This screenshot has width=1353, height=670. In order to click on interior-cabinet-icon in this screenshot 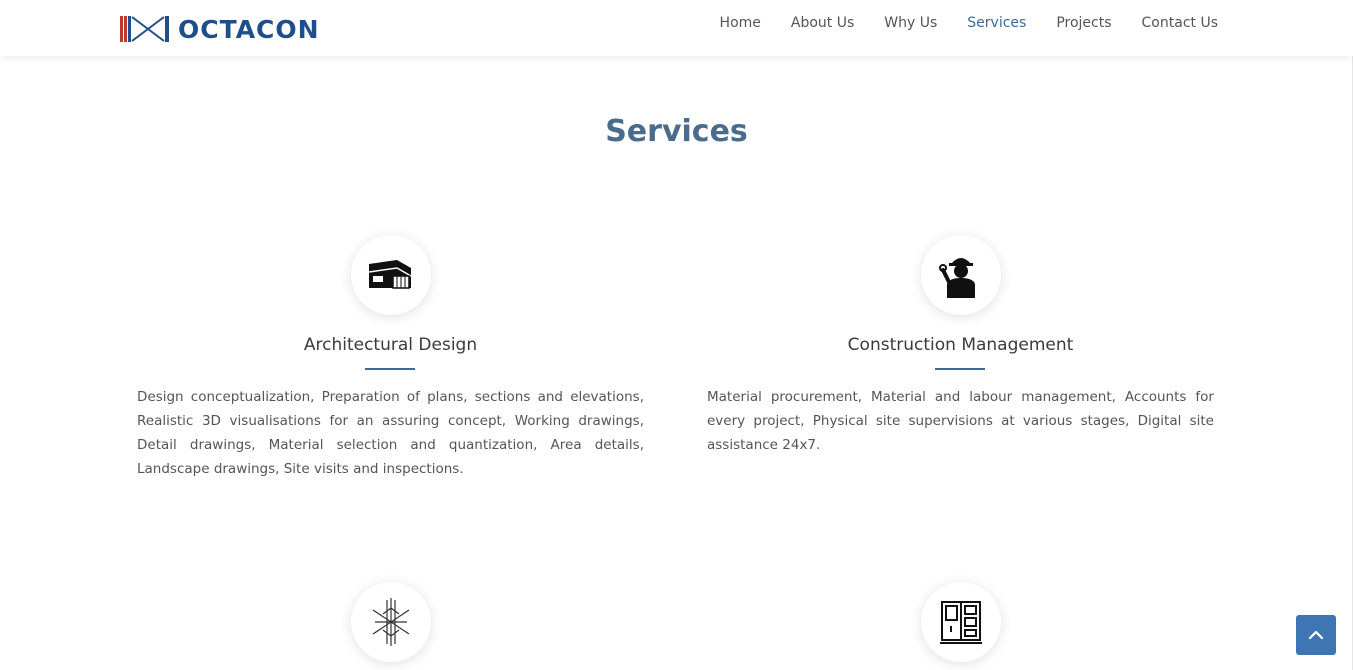, I will do `click(961, 622)`.